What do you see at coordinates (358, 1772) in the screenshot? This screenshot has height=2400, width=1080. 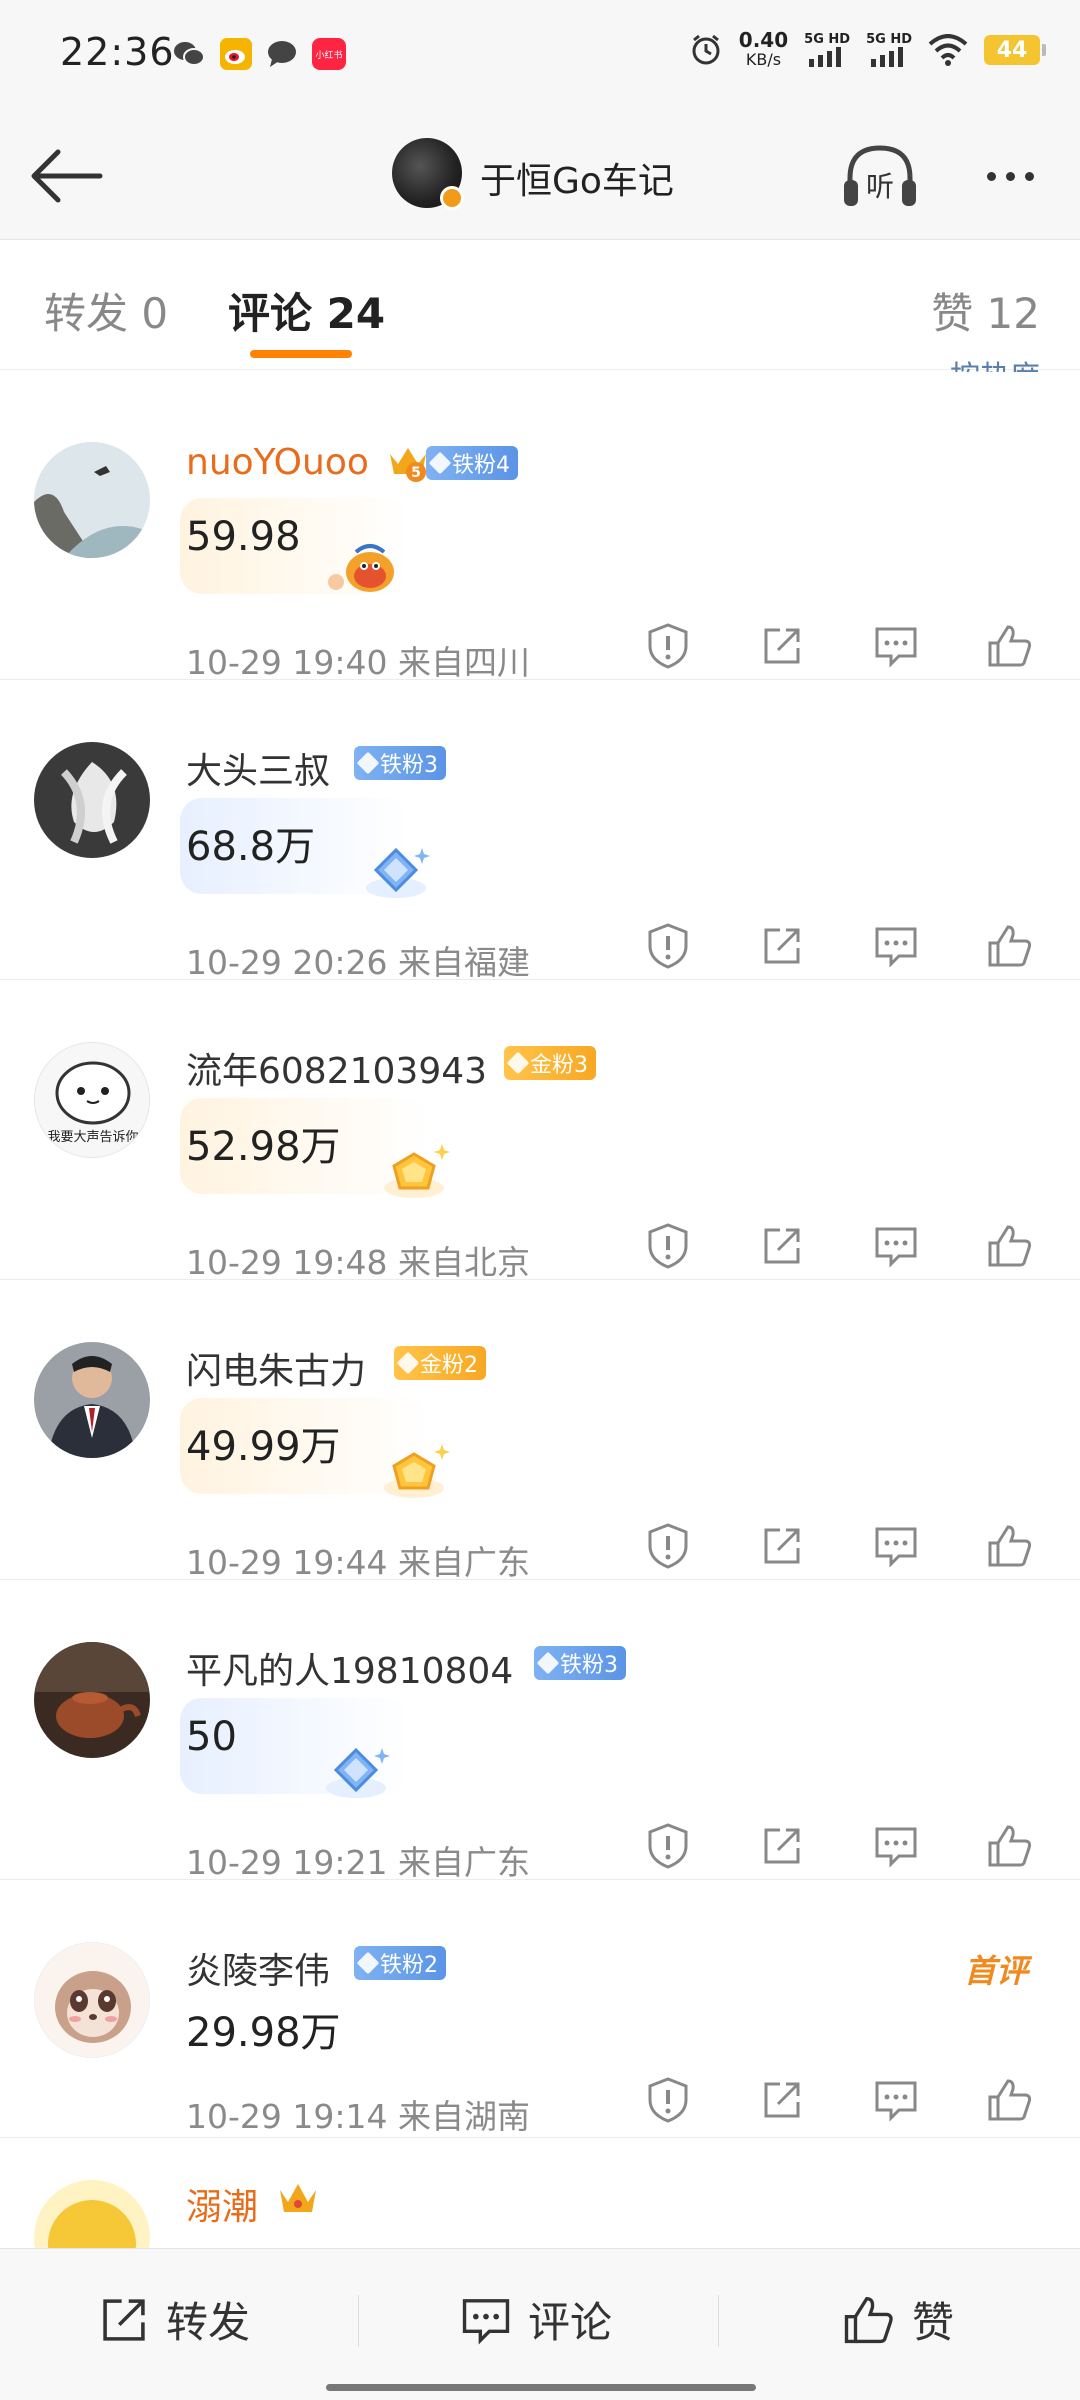 I see `blue-diamond-sticker-icon` at bounding box center [358, 1772].